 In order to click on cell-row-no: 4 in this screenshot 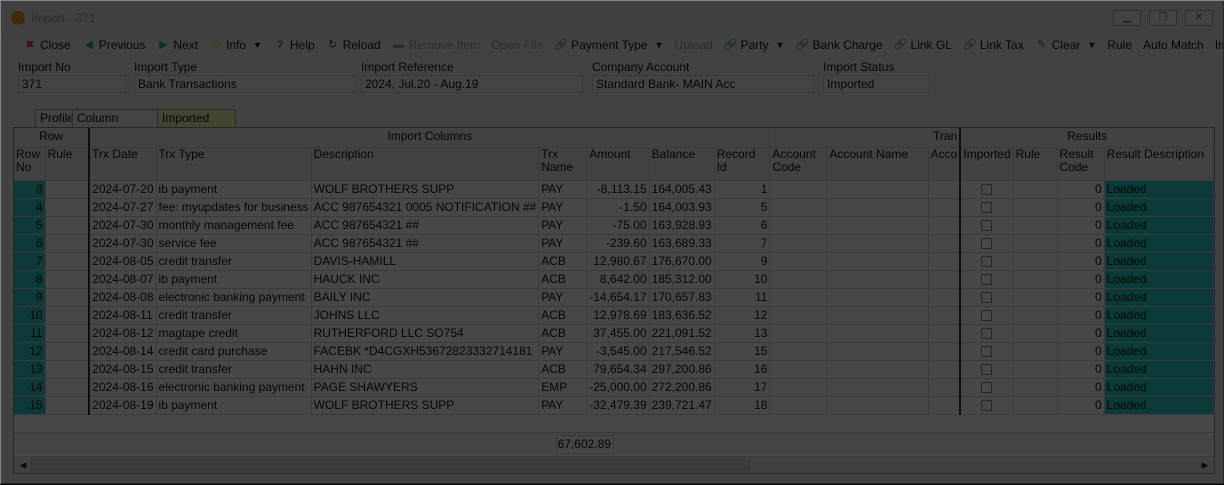, I will do `click(30, 207)`.